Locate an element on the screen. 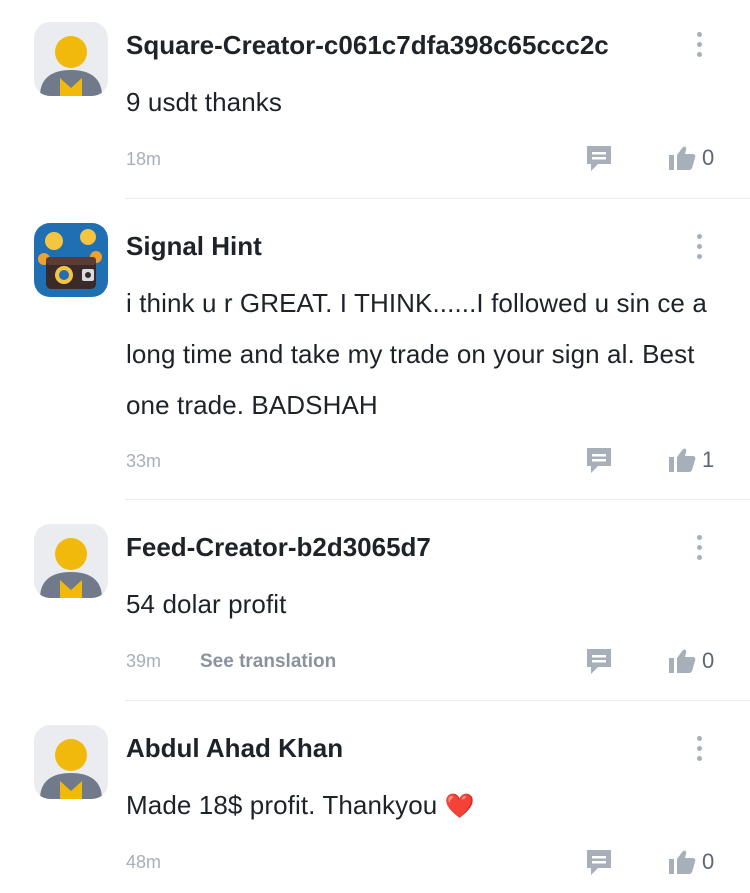  comment-username: Square-Creator-c061c7dfa398c65ccc2c is located at coordinates (367, 45).